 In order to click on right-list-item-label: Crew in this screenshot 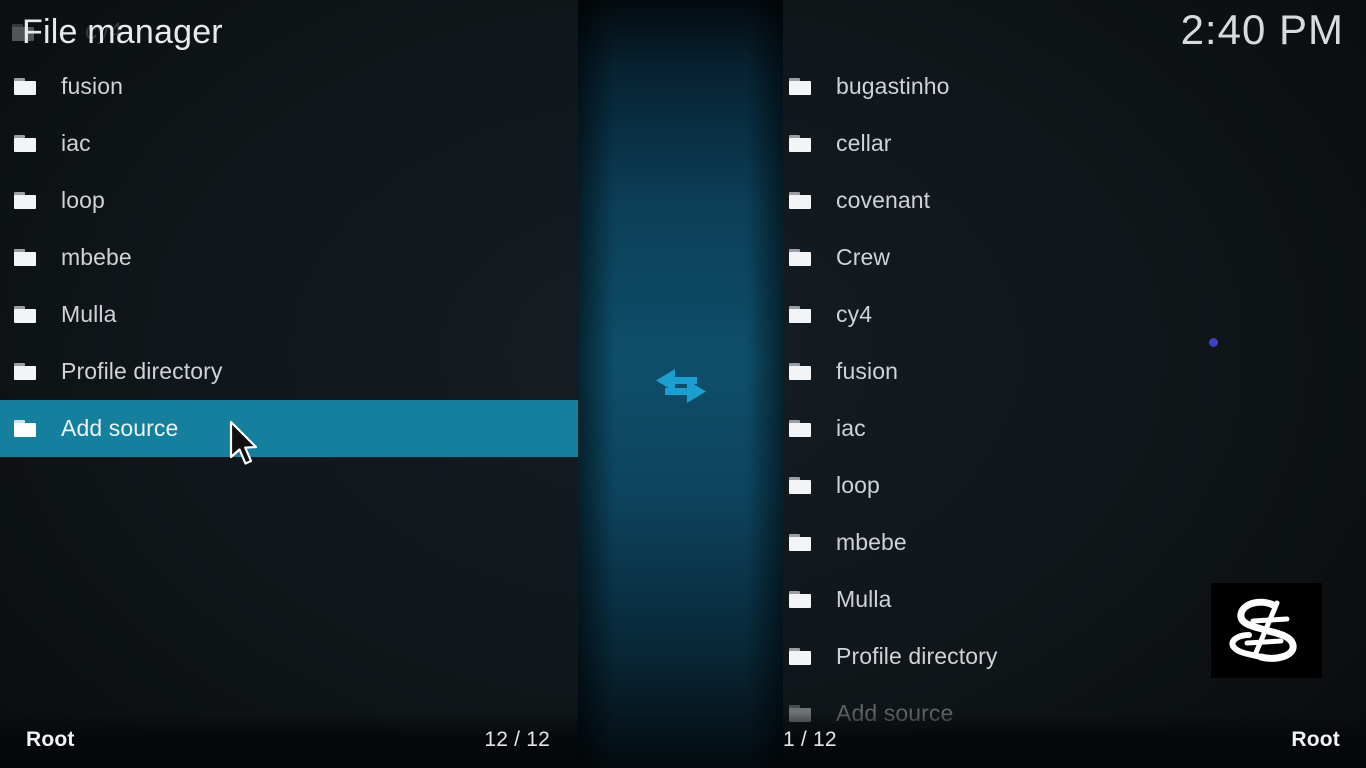, I will do `click(863, 257)`.